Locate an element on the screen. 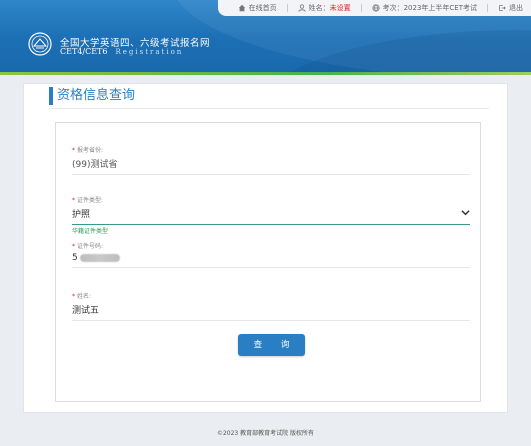 Image resolution: width=531 pixels, height=446 pixels. user-icon is located at coordinates (301, 8).